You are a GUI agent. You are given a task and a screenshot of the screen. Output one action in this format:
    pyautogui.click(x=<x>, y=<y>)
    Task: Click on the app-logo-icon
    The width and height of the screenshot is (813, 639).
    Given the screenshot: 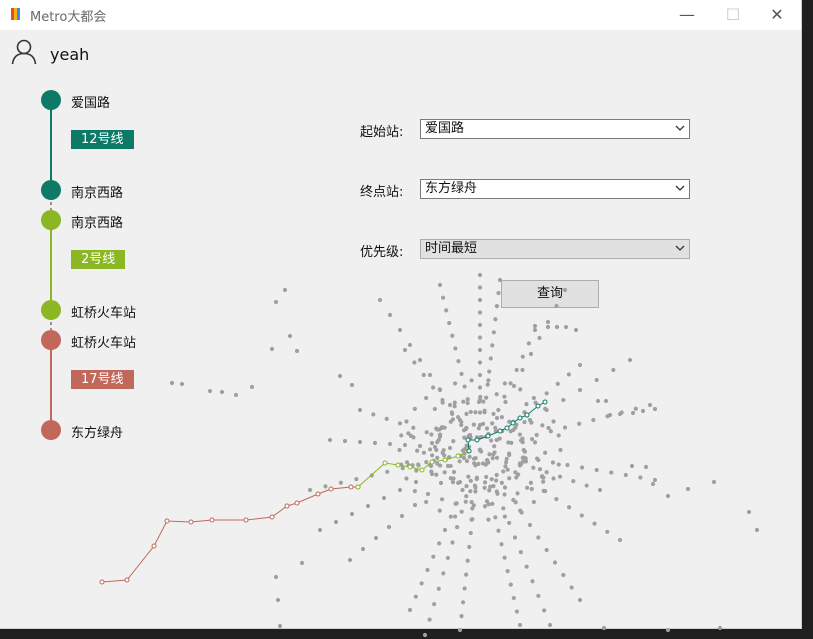 What is the action you would take?
    pyautogui.click(x=16, y=14)
    